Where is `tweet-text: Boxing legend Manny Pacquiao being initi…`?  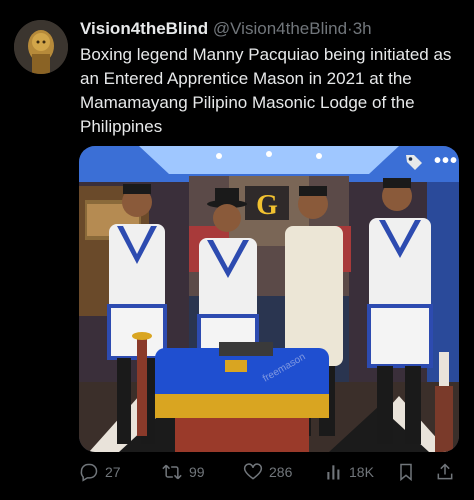
tweet-text: Boxing legend Manny Pacquiao being initi… is located at coordinates (266, 90).